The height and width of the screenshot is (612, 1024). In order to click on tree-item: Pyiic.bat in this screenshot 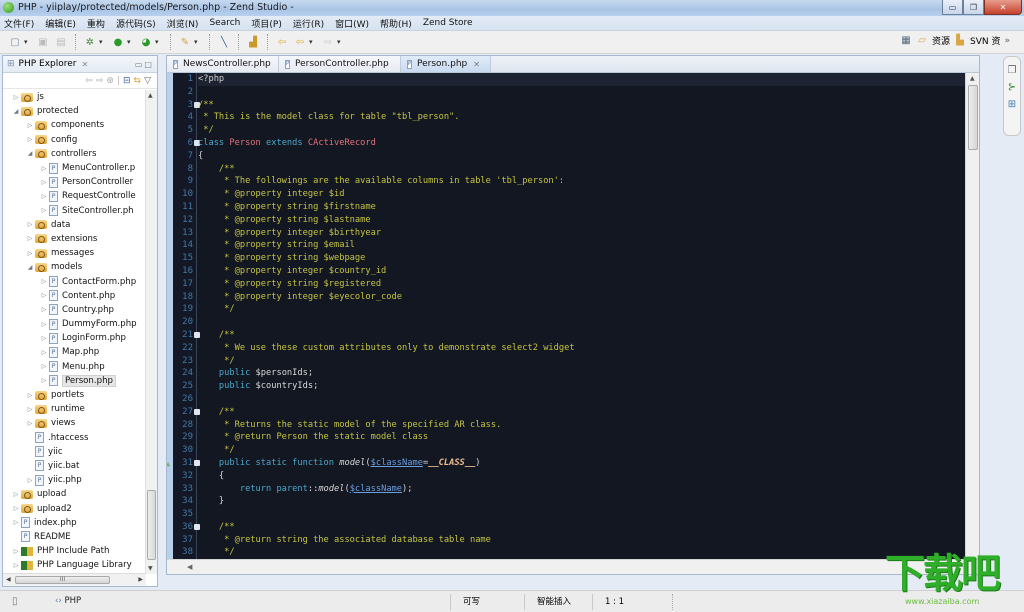, I will do `click(74, 466)`.